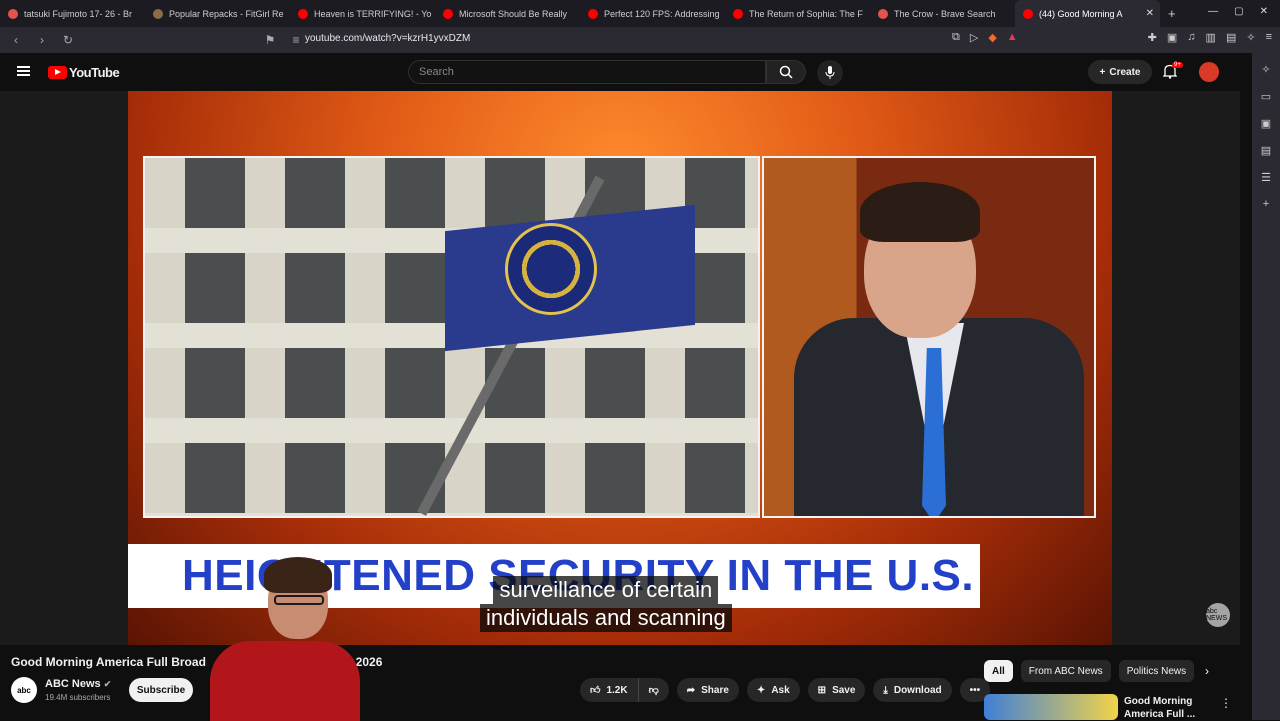  What do you see at coordinates (161, 690) in the screenshot?
I see `subscribe-button: Subscribe` at bounding box center [161, 690].